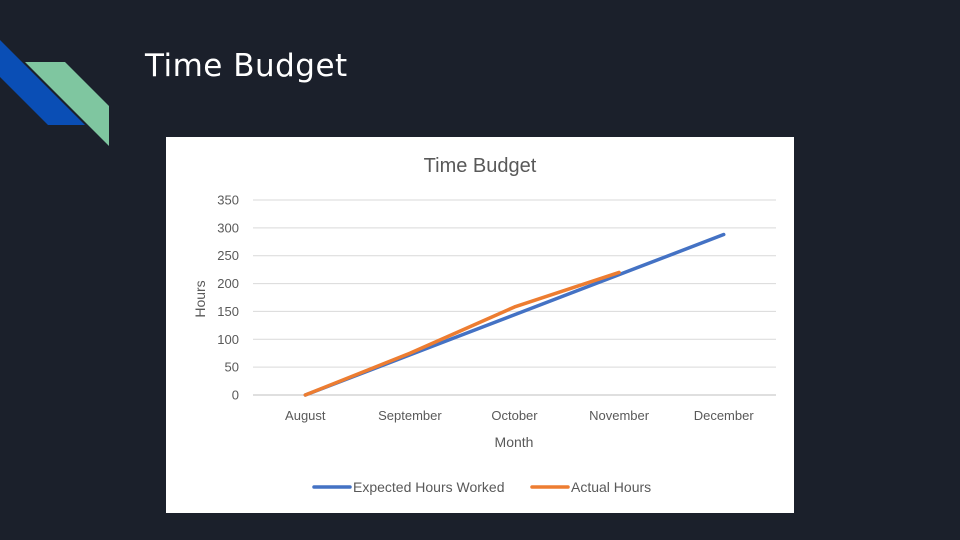  What do you see at coordinates (428, 487) in the screenshot?
I see `legend-label: Expected Hours Worked` at bounding box center [428, 487].